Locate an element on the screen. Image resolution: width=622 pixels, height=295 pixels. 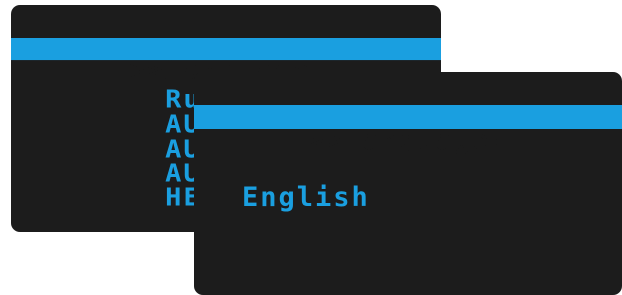
language-header: >>Language: is located at coordinates (408, 129).